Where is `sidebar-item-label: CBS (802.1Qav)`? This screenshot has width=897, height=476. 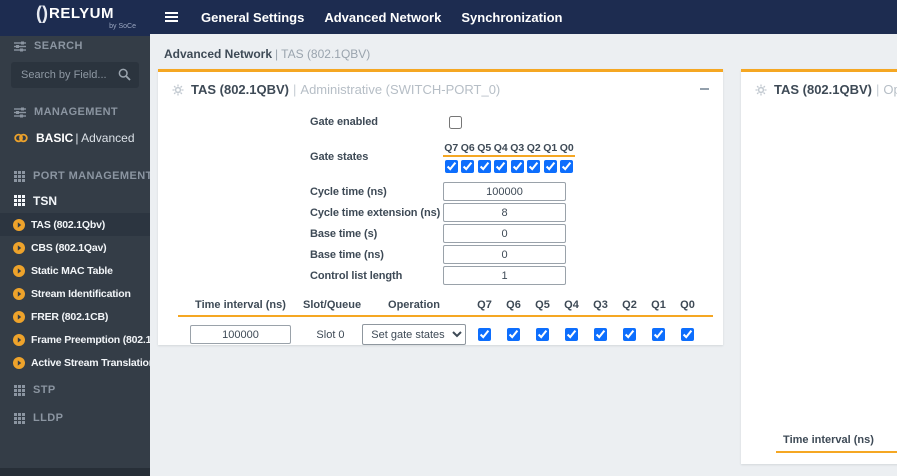 sidebar-item-label: CBS (802.1Qav) is located at coordinates (69, 247).